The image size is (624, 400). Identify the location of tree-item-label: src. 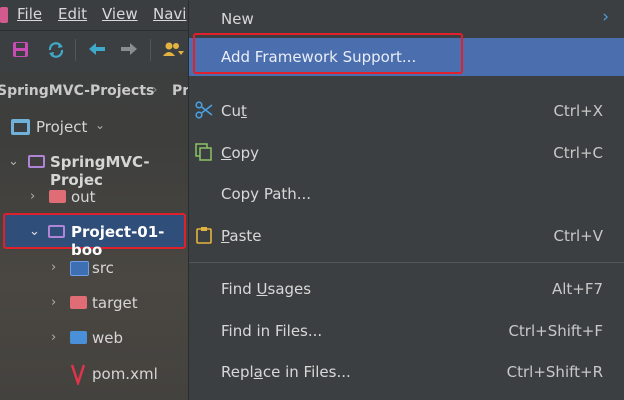
(103, 268).